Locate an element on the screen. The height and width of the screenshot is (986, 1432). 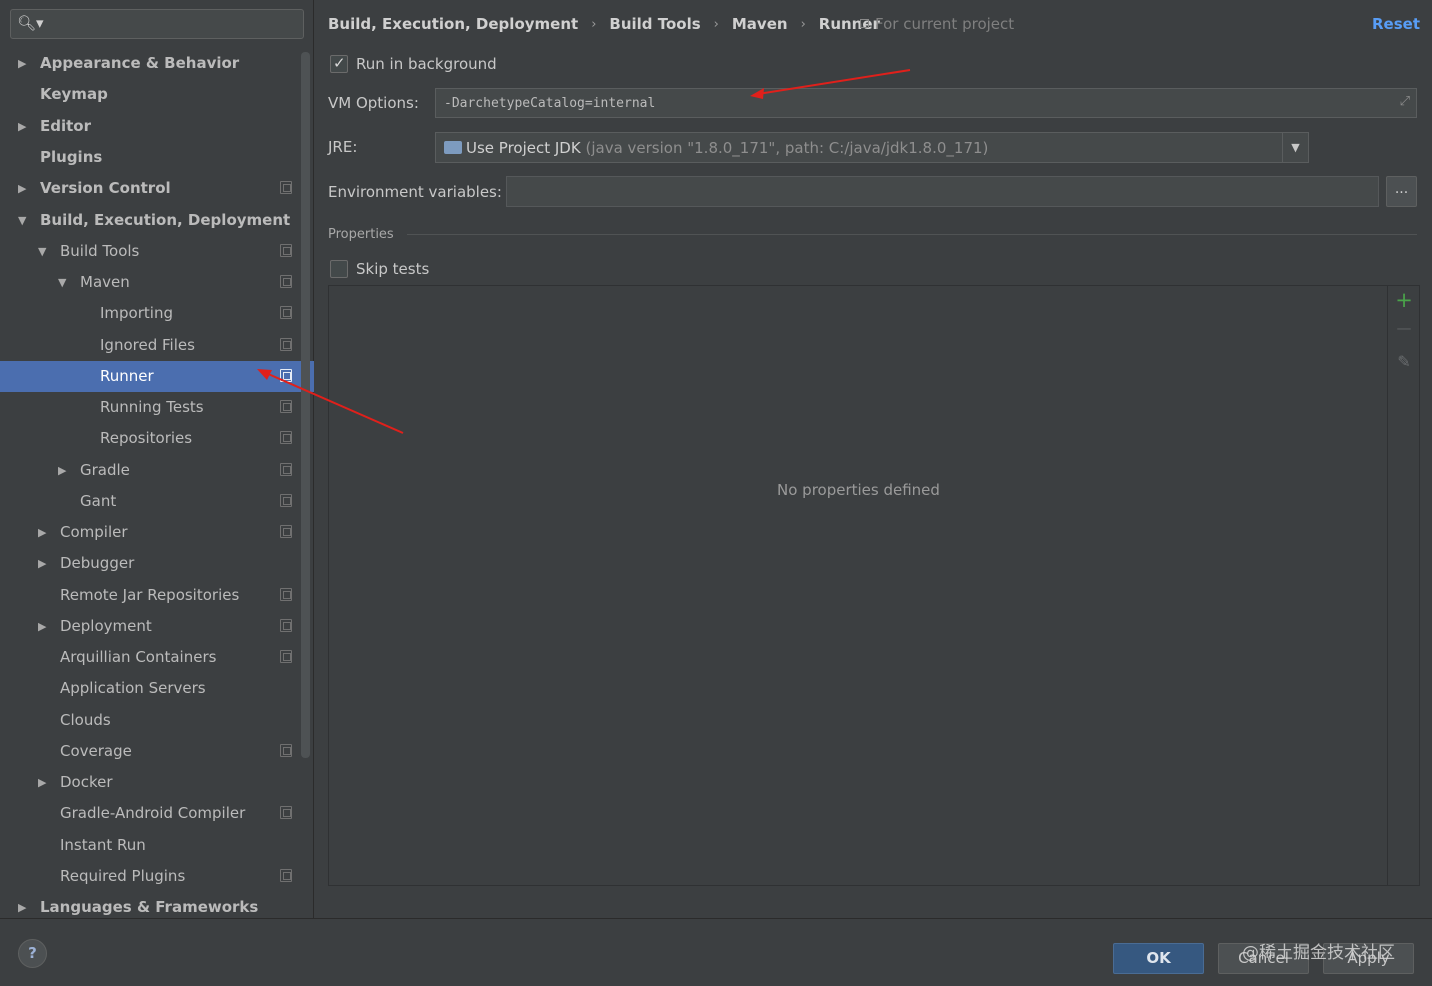
reset-link: Reset is located at coordinates (1396, 24).